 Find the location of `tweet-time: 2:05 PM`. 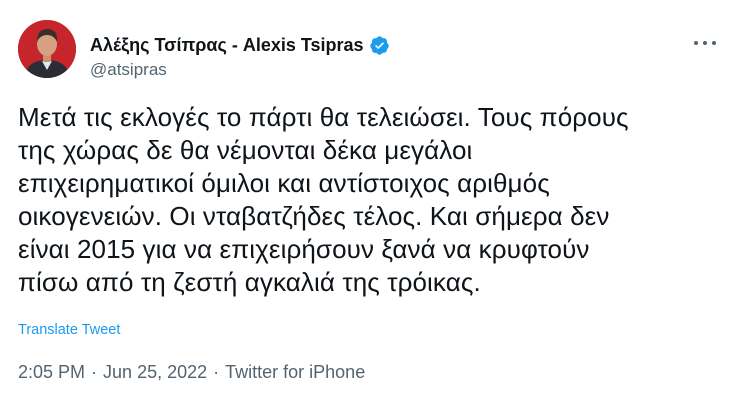

tweet-time: 2:05 PM is located at coordinates (51, 372).